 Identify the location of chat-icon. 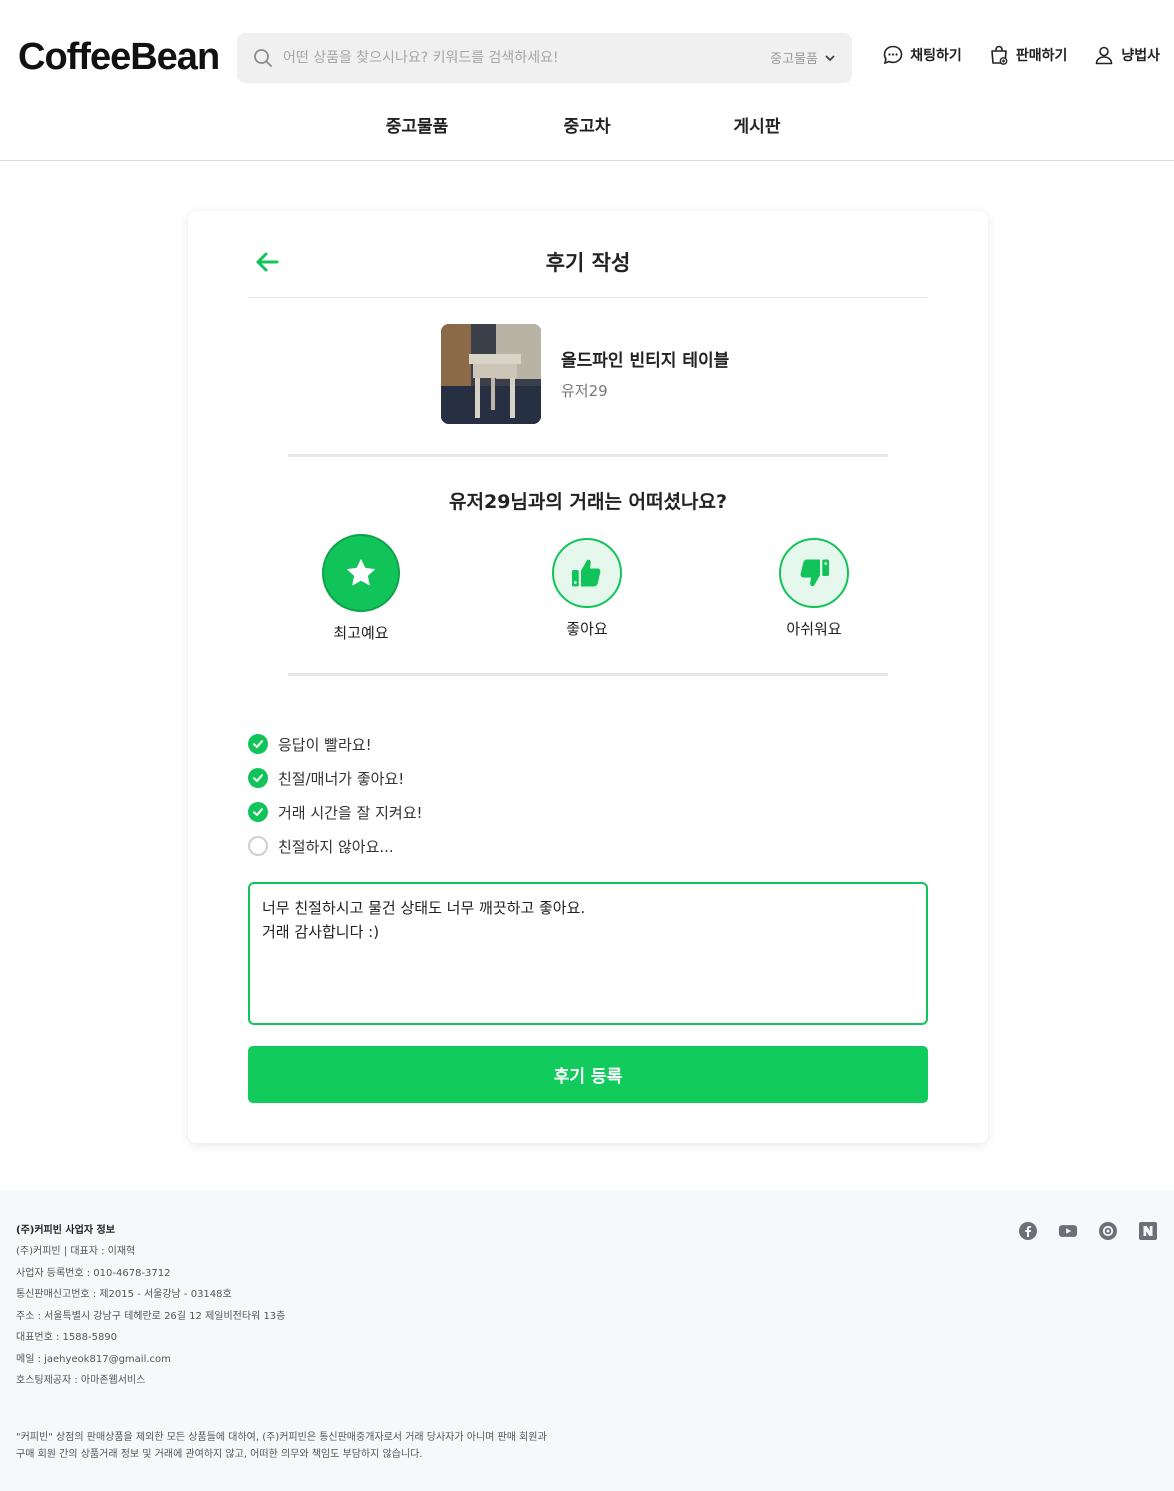
(893, 55).